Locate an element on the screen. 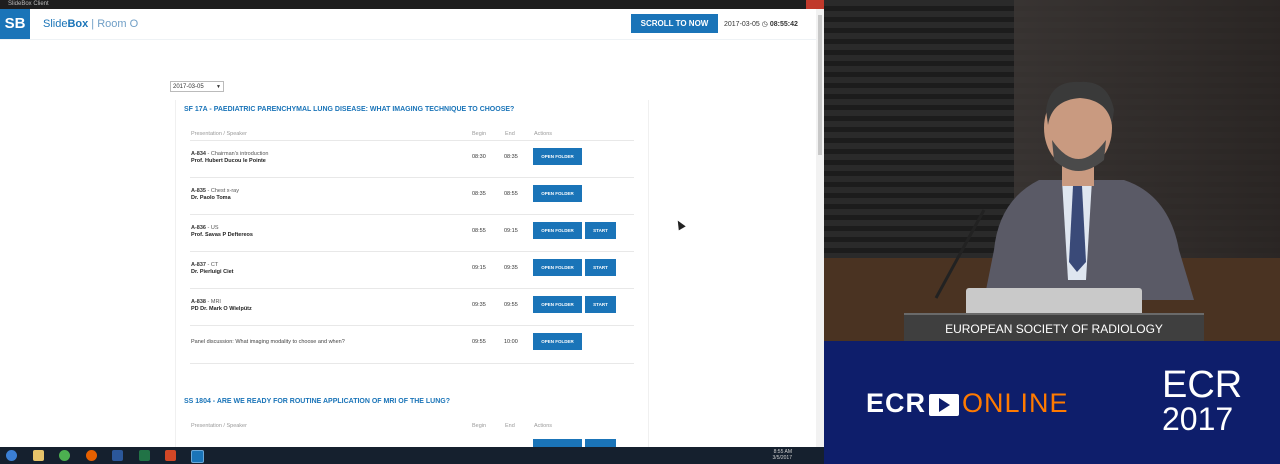  play-icon is located at coordinates (944, 404).